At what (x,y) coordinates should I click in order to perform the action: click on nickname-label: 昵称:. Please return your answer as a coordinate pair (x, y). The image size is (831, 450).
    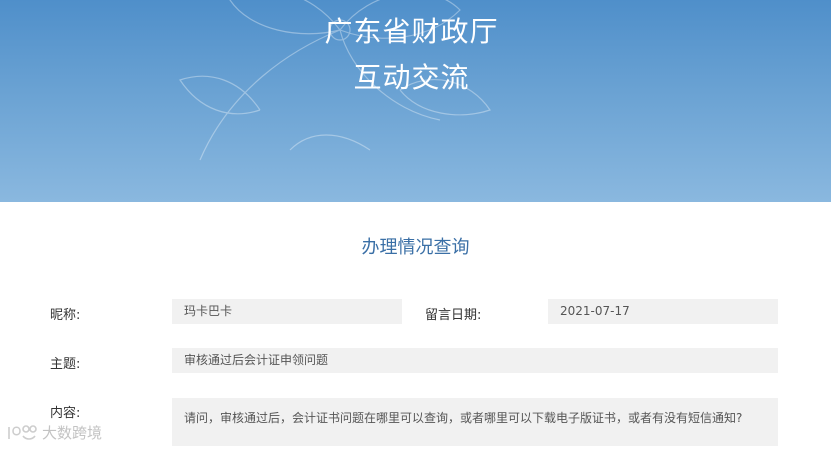
    Looking at the image, I should click on (65, 315).